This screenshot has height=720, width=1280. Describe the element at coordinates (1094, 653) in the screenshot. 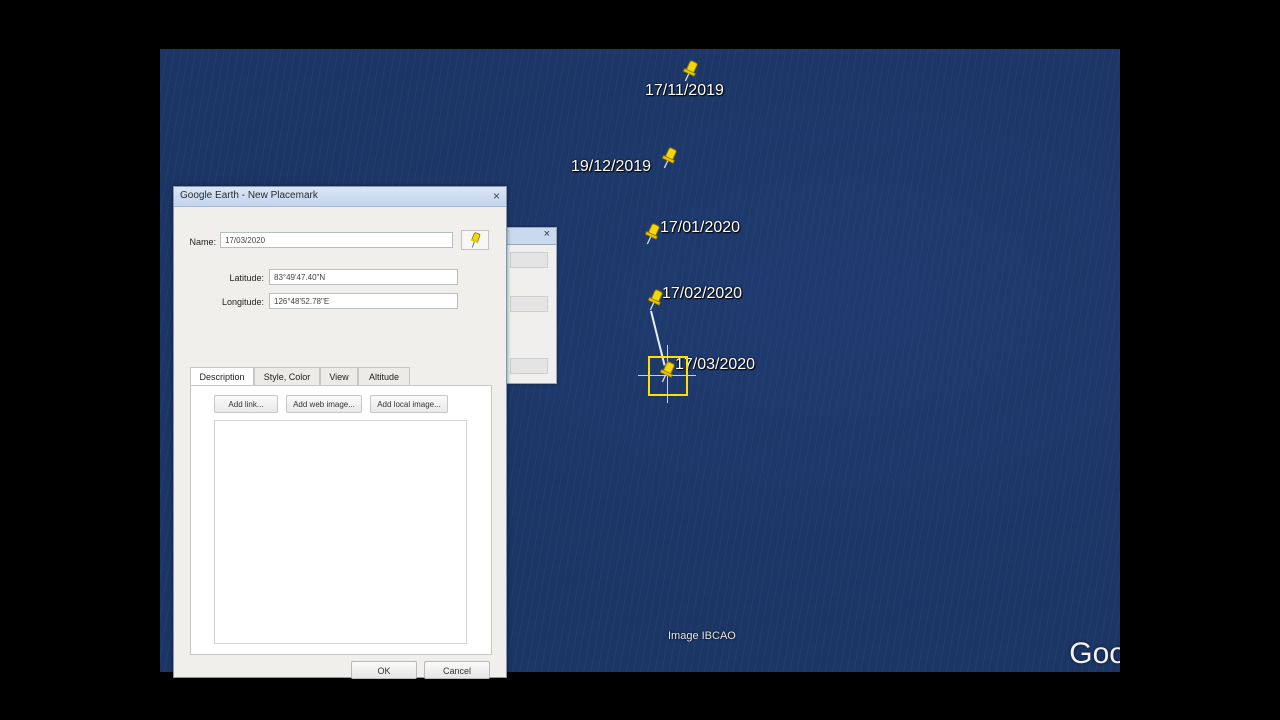

I see `google-logo: Goo` at that location.